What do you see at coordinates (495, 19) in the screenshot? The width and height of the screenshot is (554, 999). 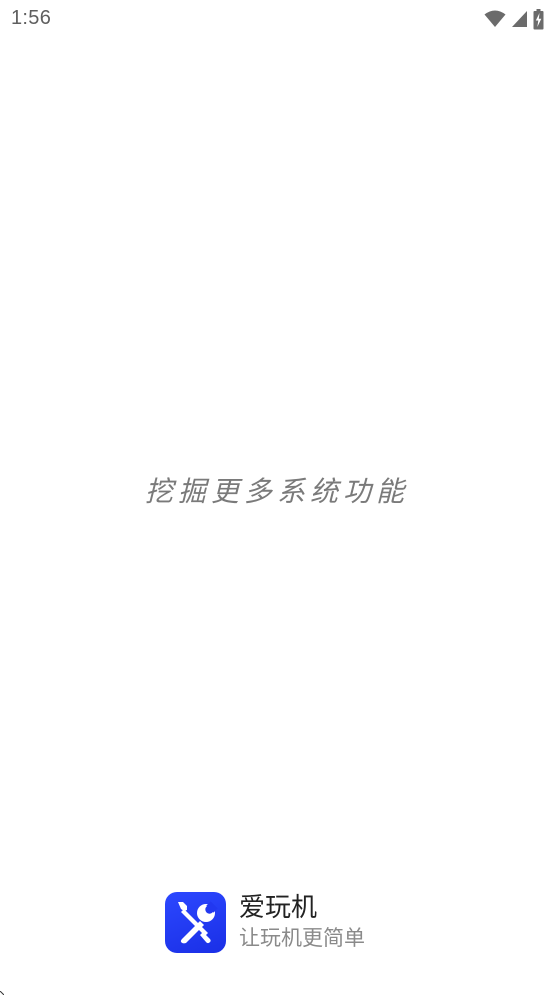 I see `wifi-icon` at bounding box center [495, 19].